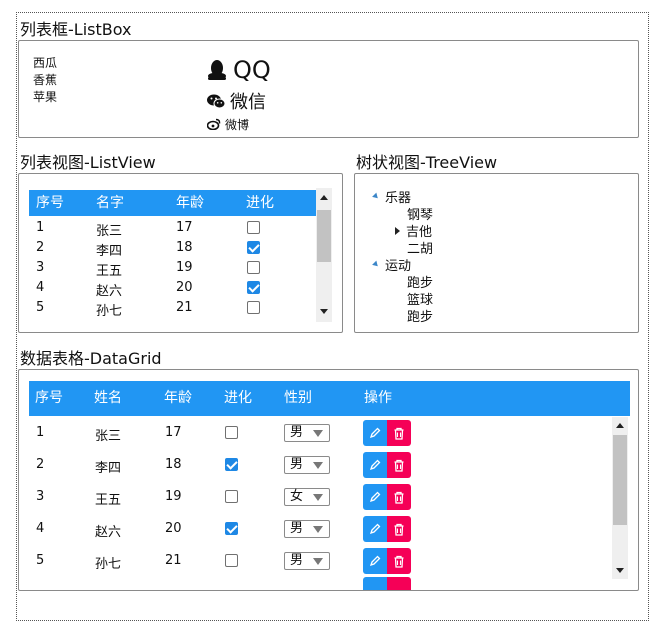 The width and height of the screenshot is (669, 621). I want to click on listview-title: 列表视图-ListView, so click(88, 162).